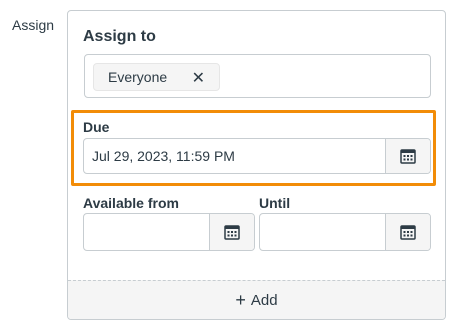  I want to click on due-label: Due, so click(96, 127).